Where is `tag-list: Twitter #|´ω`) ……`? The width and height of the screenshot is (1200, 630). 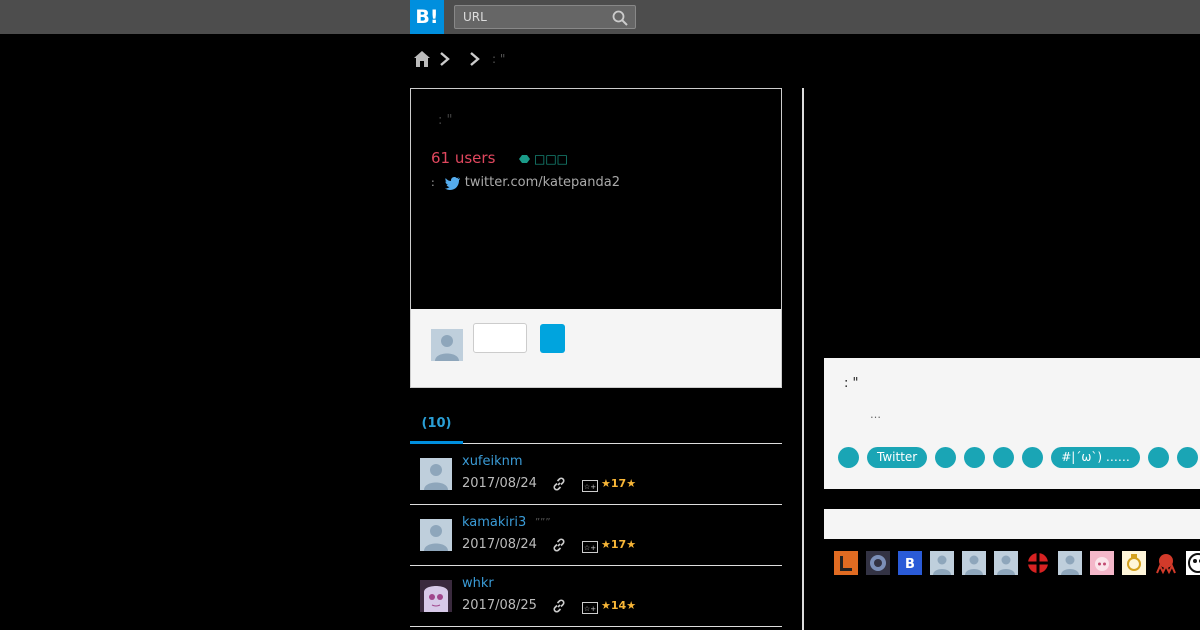
tag-list: Twitter #|´ω`) …… is located at coordinates (1018, 457).